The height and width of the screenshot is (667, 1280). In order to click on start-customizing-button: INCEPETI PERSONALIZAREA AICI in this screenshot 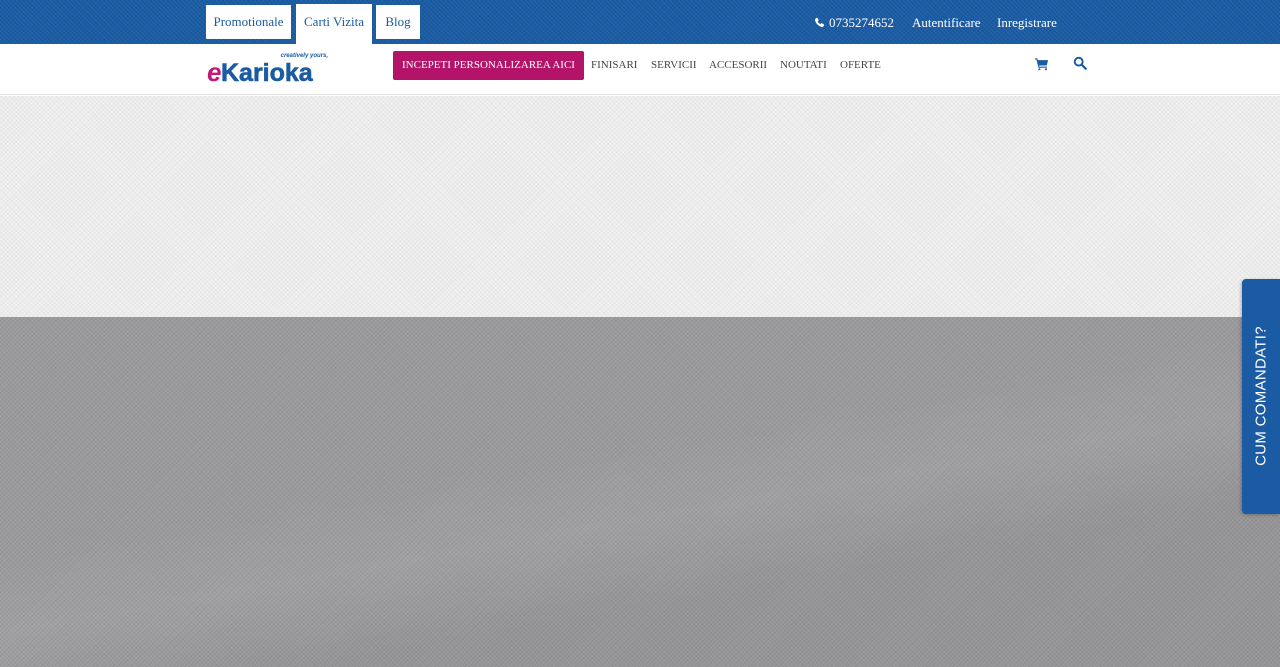, I will do `click(488, 65)`.